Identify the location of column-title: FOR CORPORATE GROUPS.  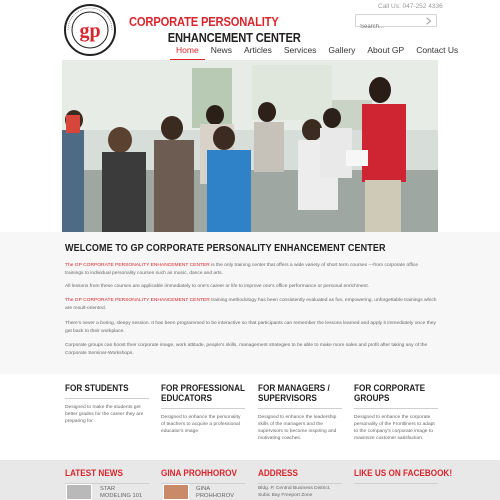
(390, 394).